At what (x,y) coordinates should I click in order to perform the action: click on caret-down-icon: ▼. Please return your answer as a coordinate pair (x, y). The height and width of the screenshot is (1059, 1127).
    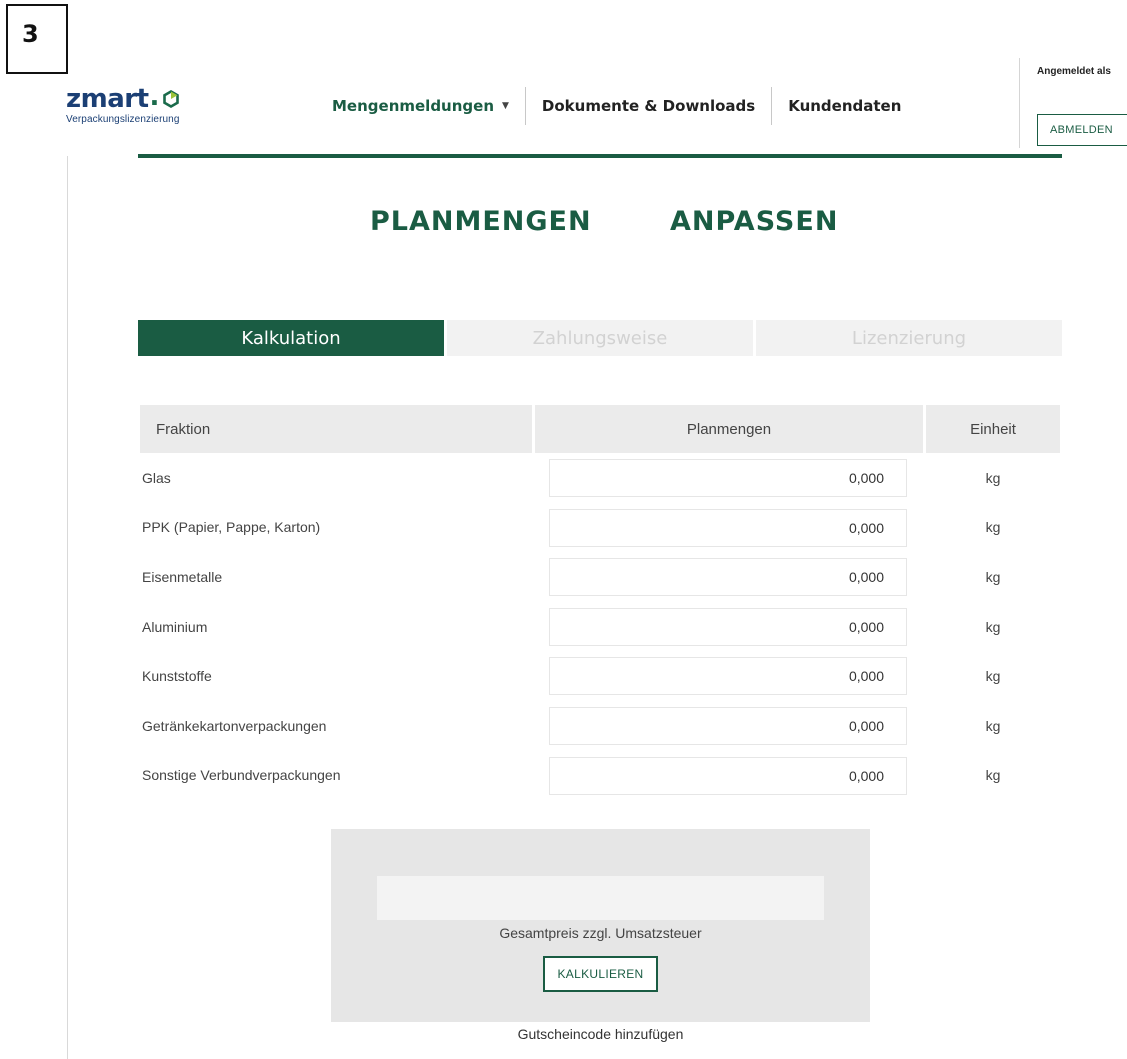
    Looking at the image, I should click on (505, 106).